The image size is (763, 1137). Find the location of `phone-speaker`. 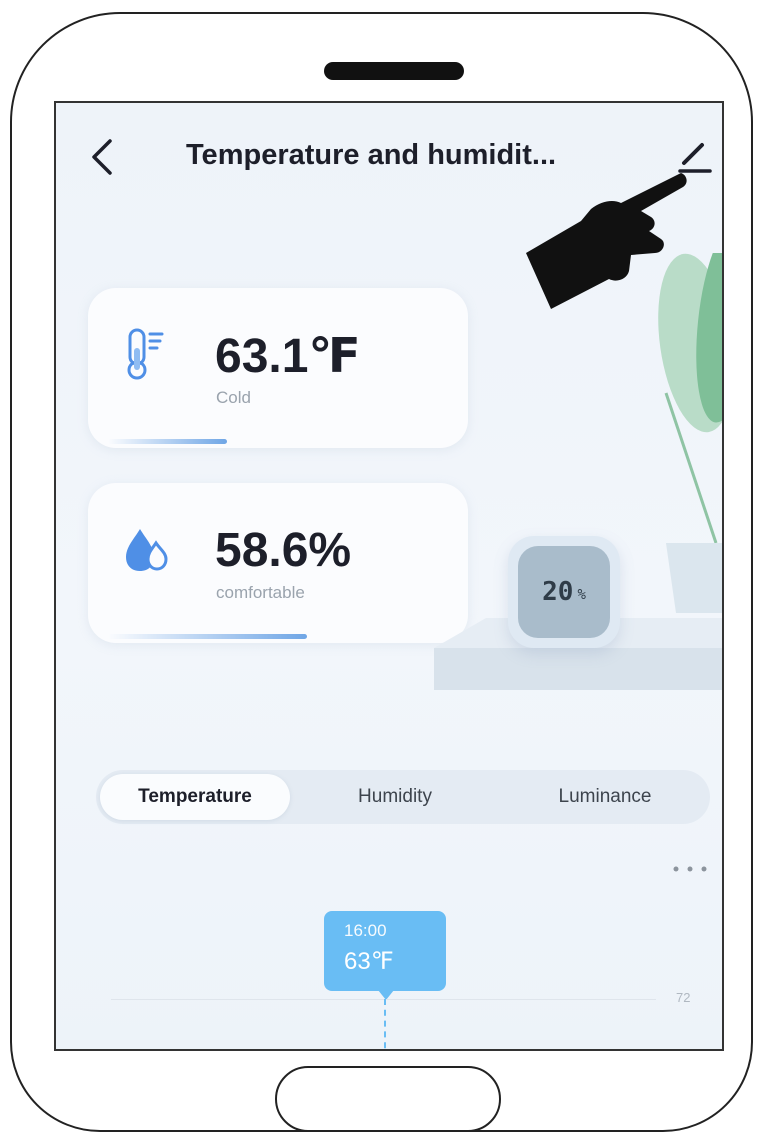

phone-speaker is located at coordinates (394, 71).